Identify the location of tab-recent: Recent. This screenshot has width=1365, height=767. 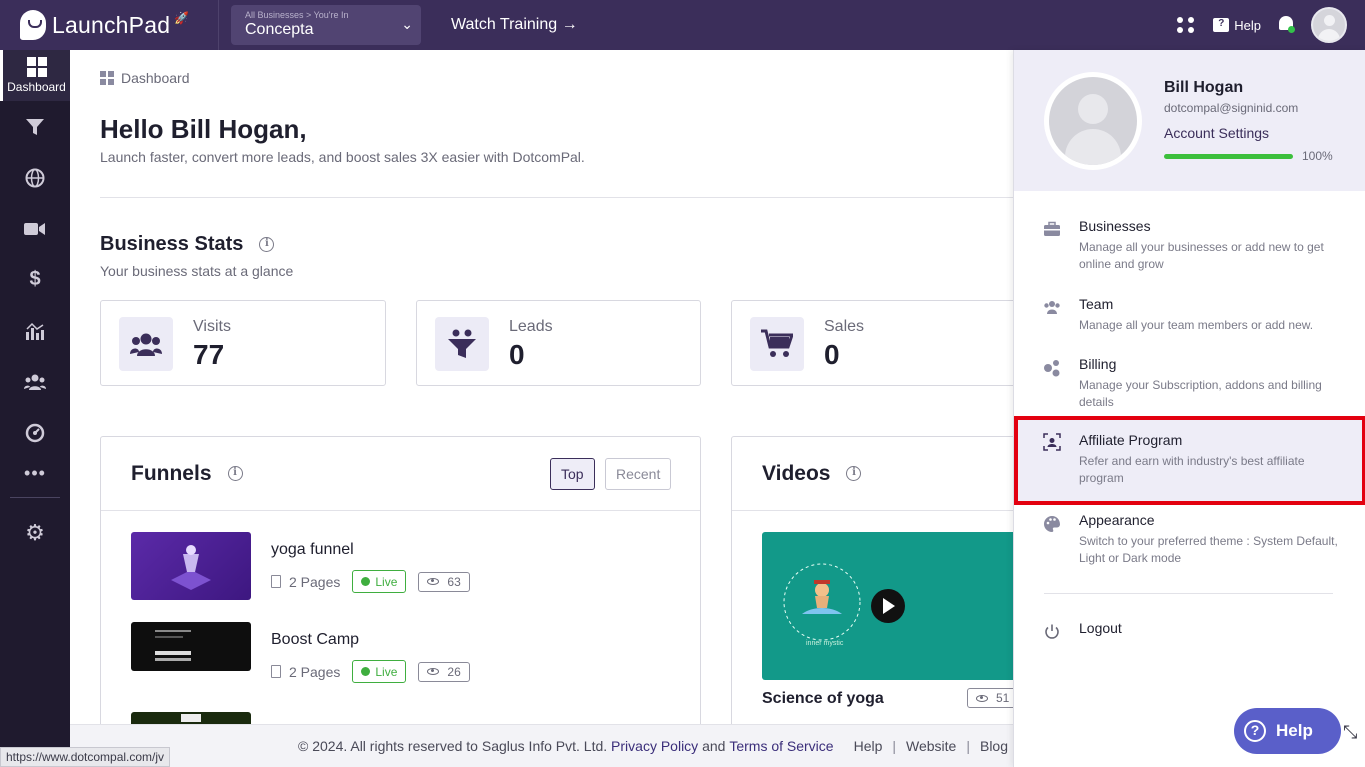
(638, 474).